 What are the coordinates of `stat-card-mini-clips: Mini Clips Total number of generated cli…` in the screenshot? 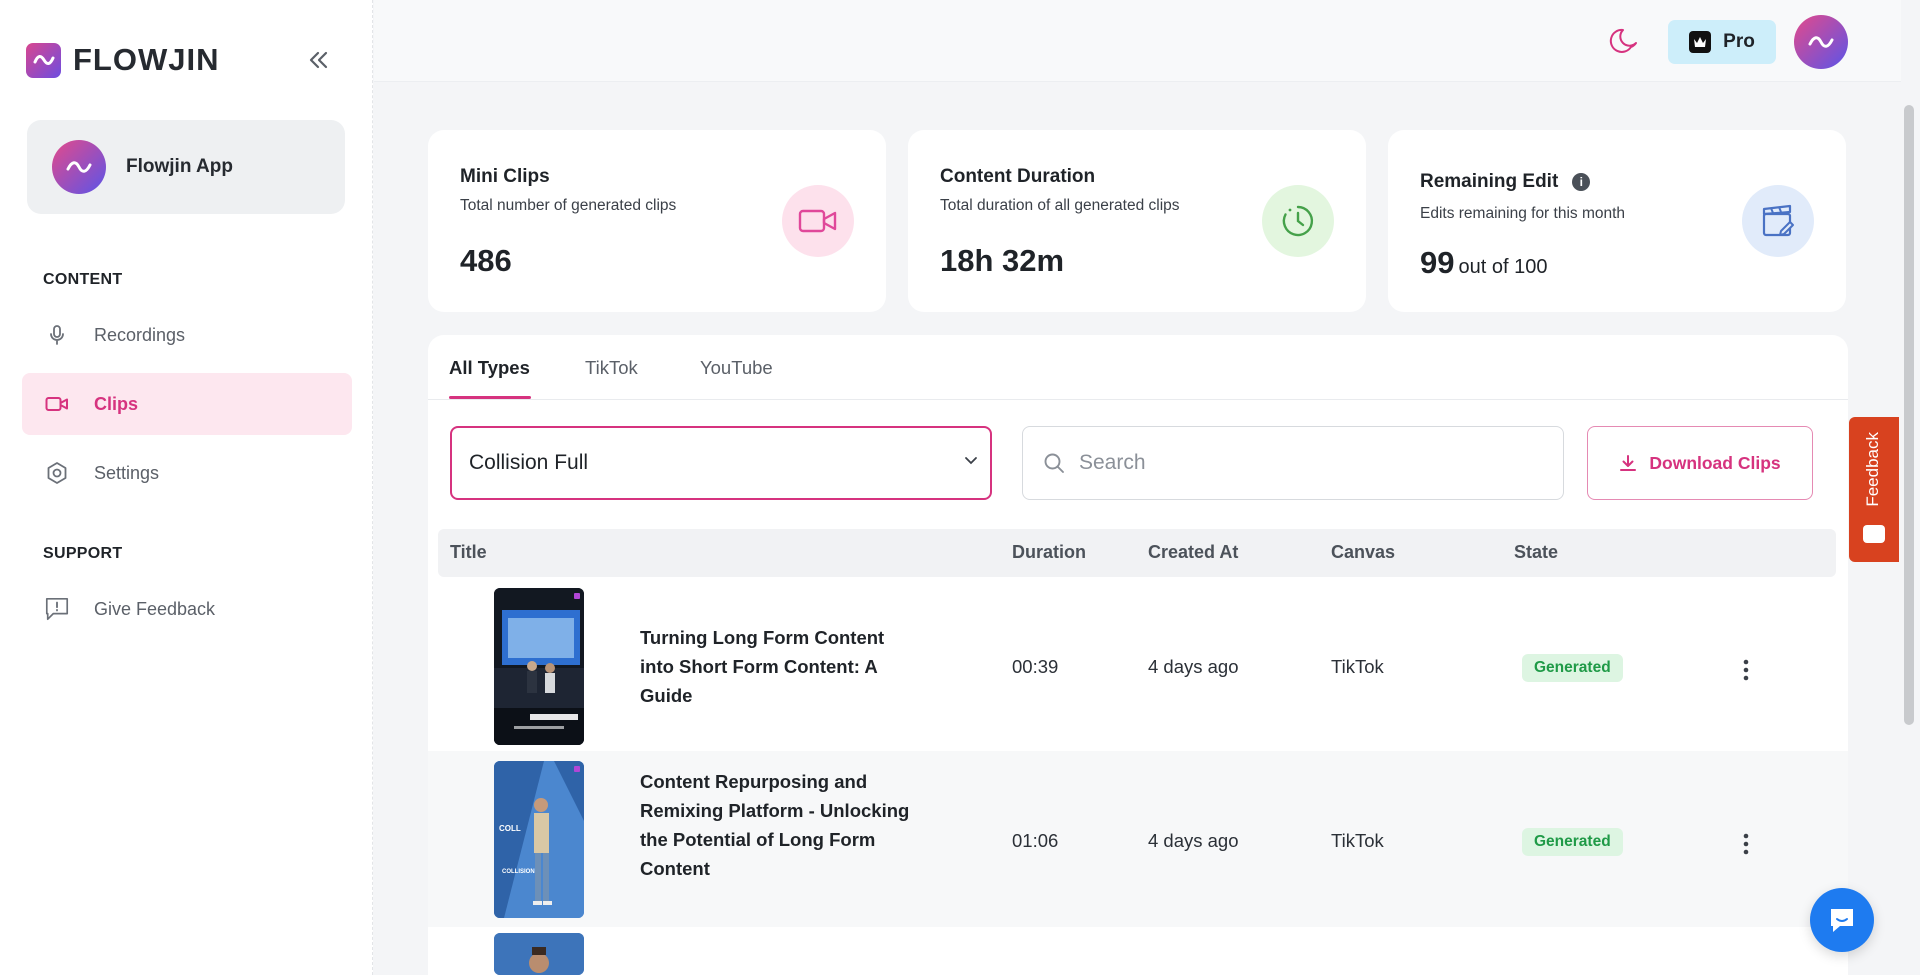 It's located at (657, 221).